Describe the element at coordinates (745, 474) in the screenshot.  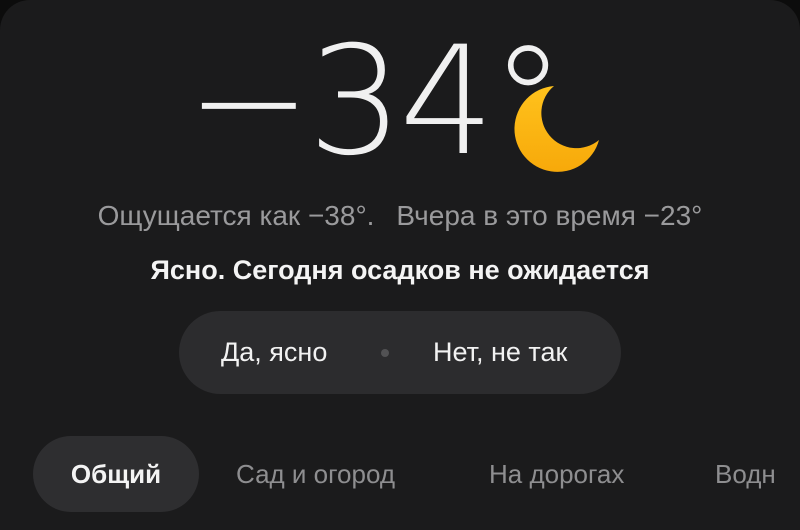
I see `tab-water: Водн` at that location.